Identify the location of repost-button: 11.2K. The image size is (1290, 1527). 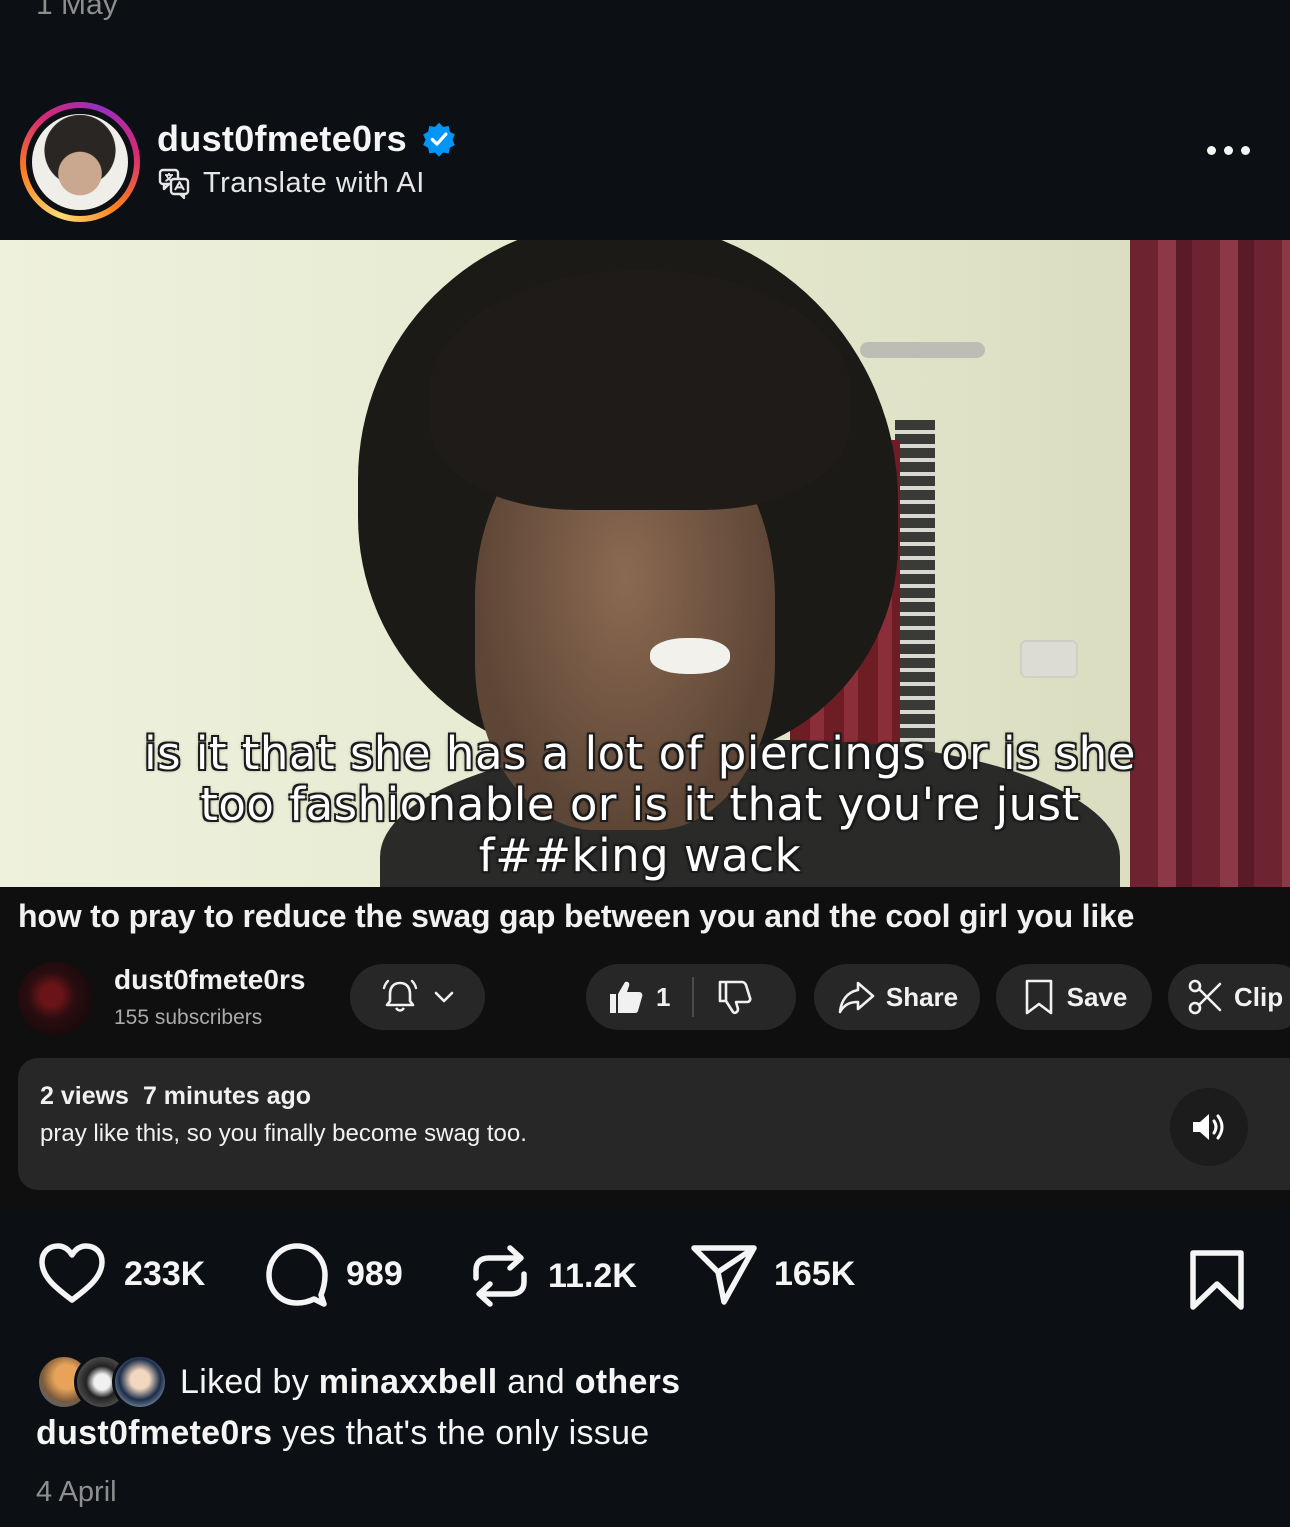
(552, 1276).